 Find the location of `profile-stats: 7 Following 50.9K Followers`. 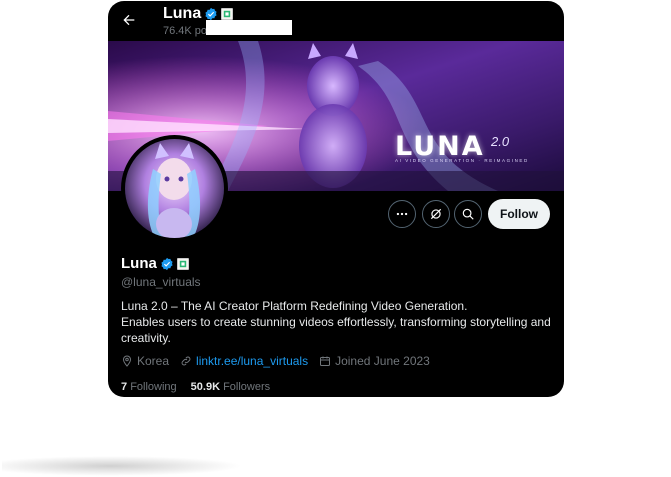

profile-stats: 7 Following 50.9K Followers is located at coordinates (202, 387).